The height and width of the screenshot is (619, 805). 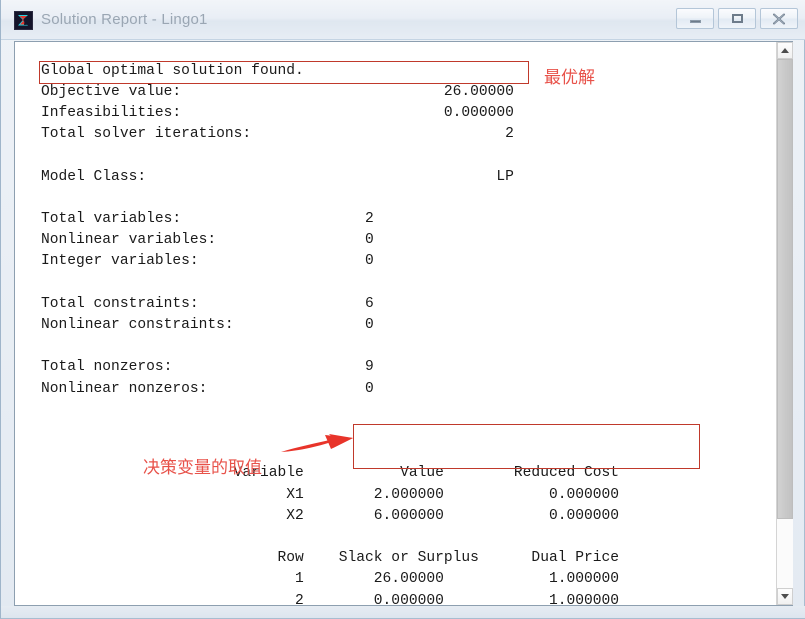 I want to click on window-title: Solution Report - Lingo1, so click(x=124, y=19).